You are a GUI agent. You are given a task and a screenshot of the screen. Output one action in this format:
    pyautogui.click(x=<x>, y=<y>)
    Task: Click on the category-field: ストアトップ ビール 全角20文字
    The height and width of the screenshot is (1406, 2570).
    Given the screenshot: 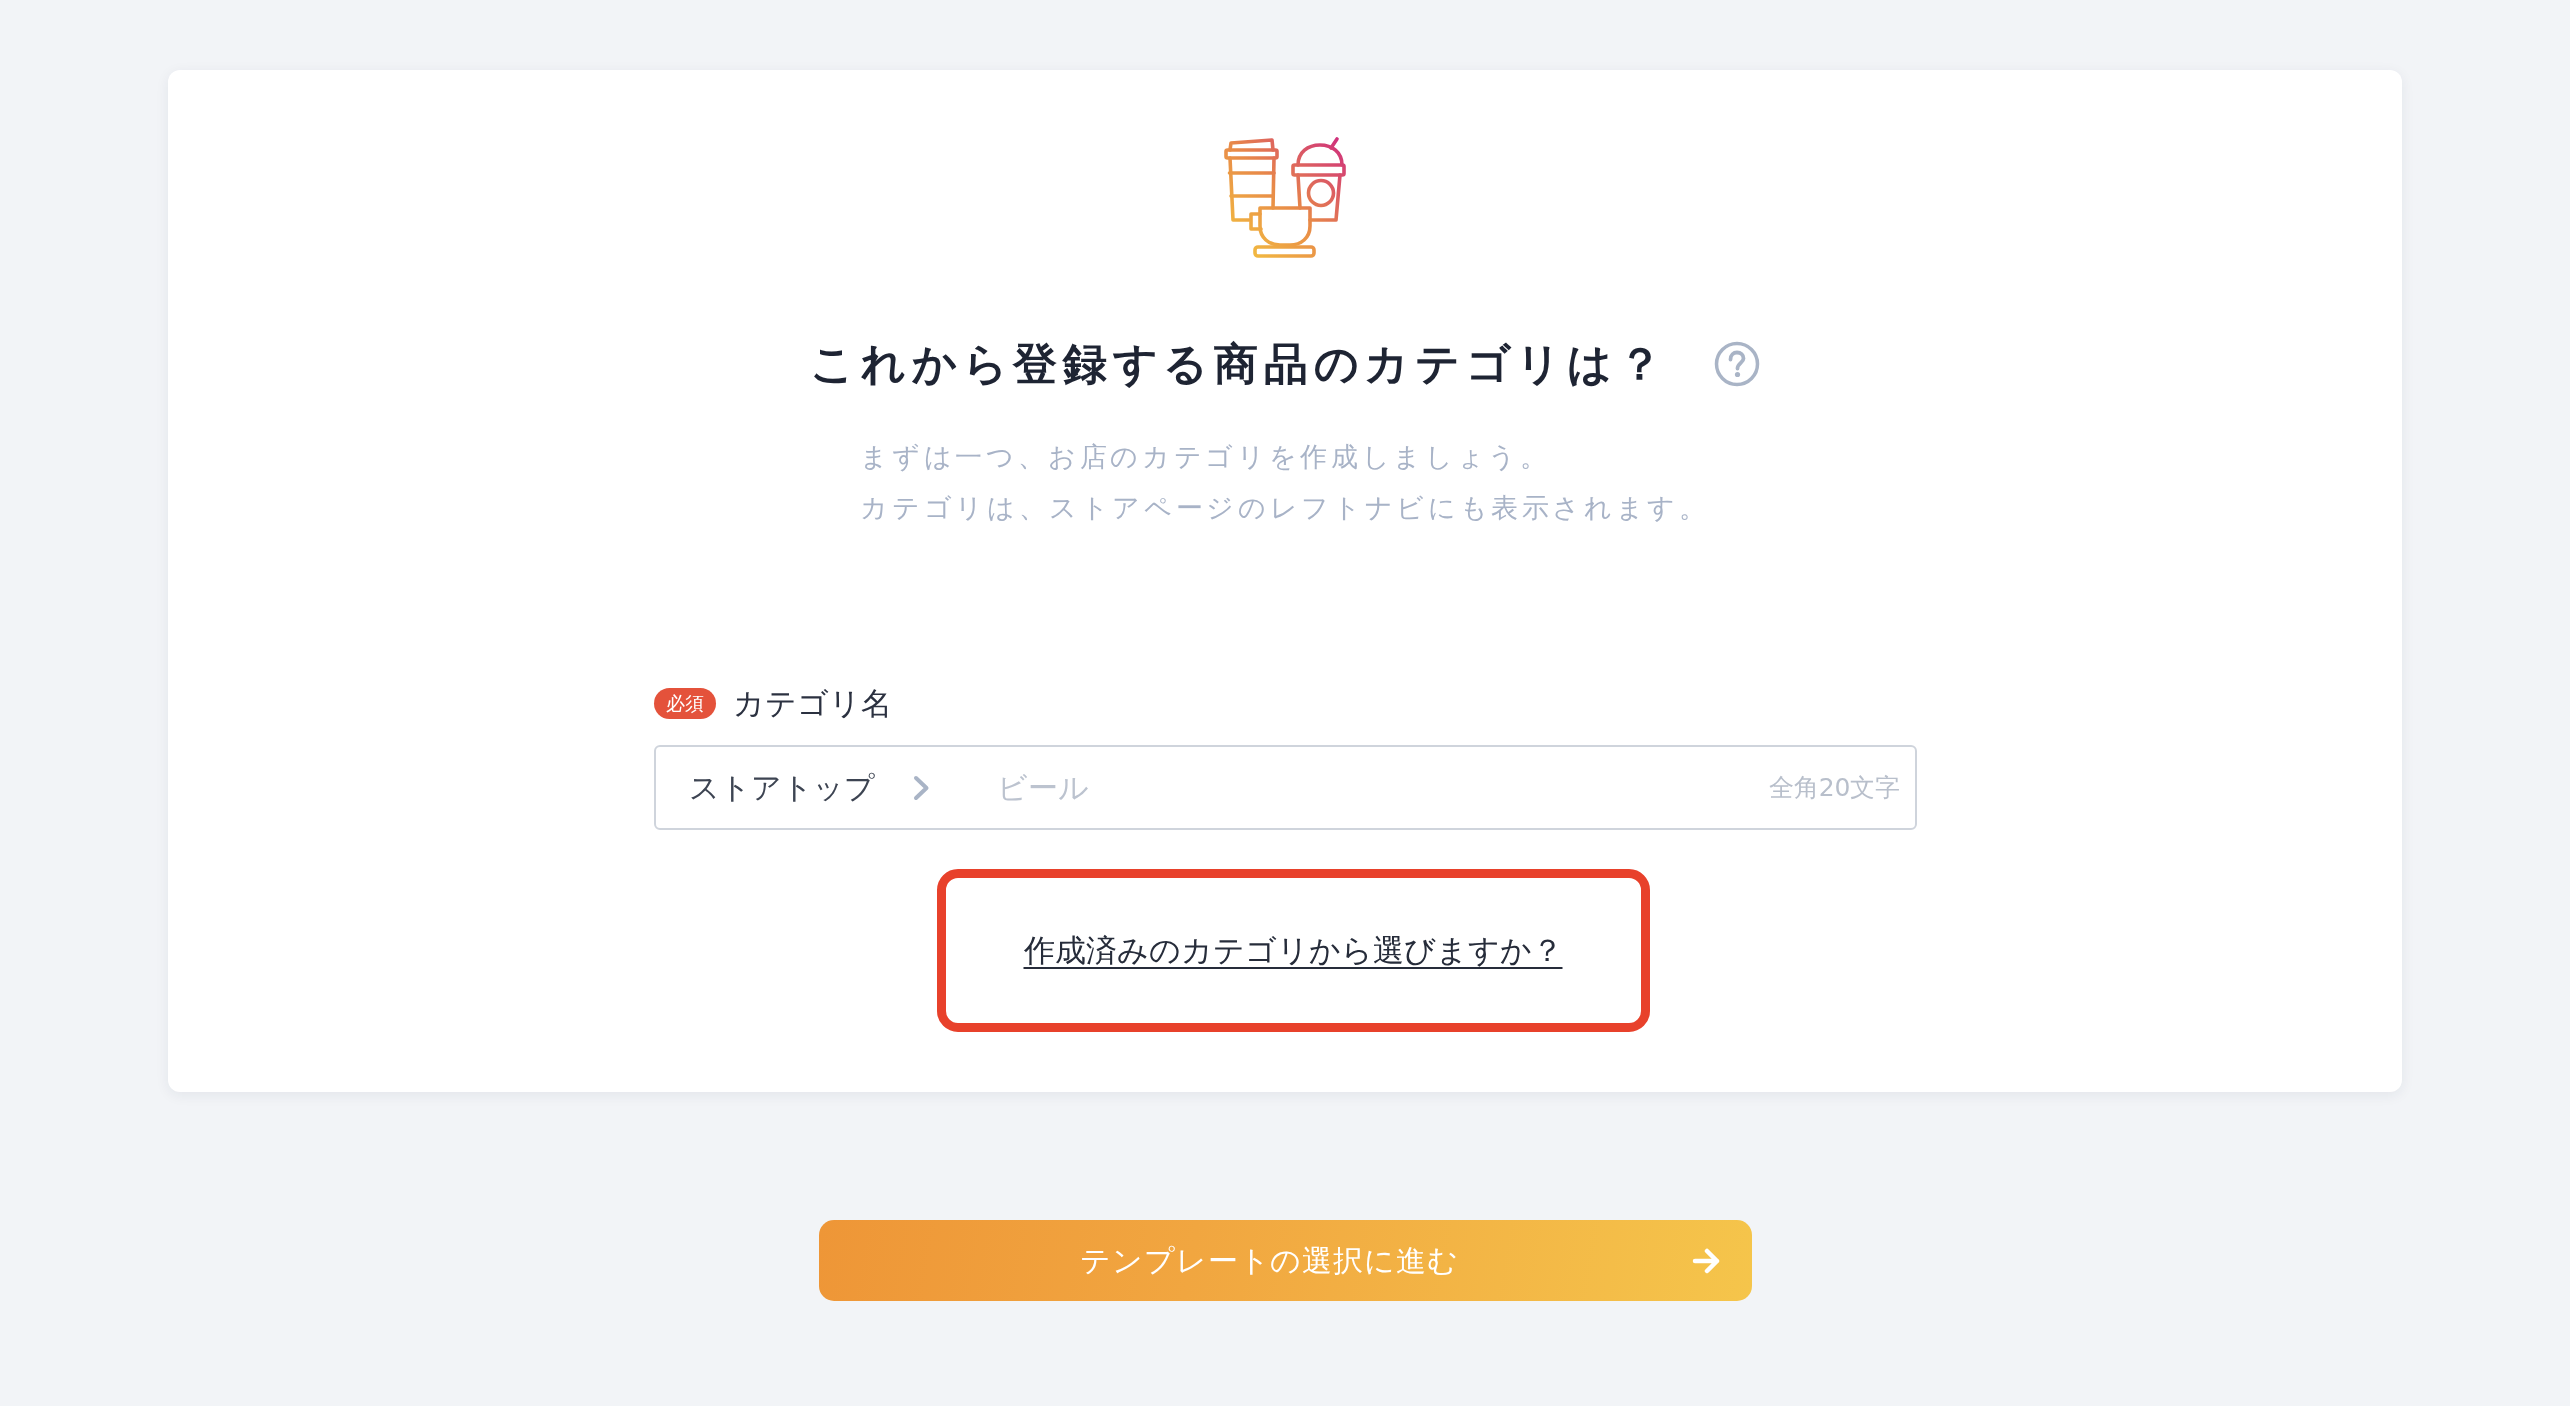 What is the action you would take?
    pyautogui.click(x=1285, y=787)
    